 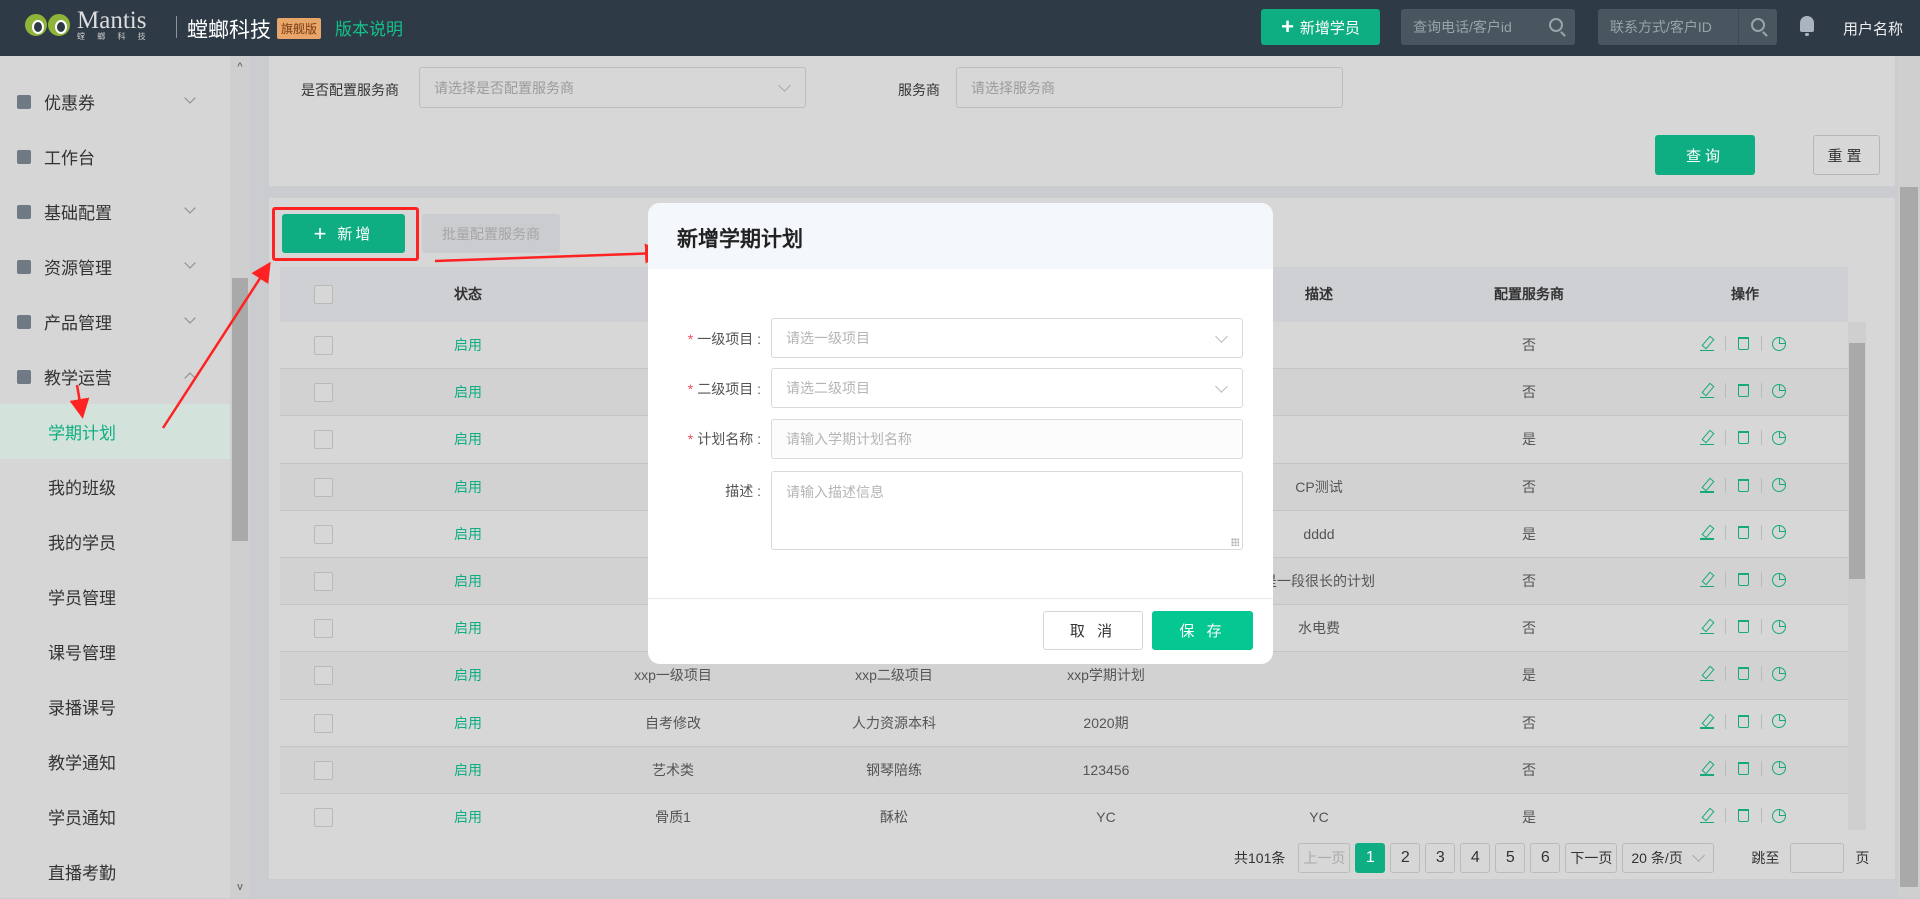 What do you see at coordinates (1873, 28) in the screenshot?
I see `user-name: 用户名称` at bounding box center [1873, 28].